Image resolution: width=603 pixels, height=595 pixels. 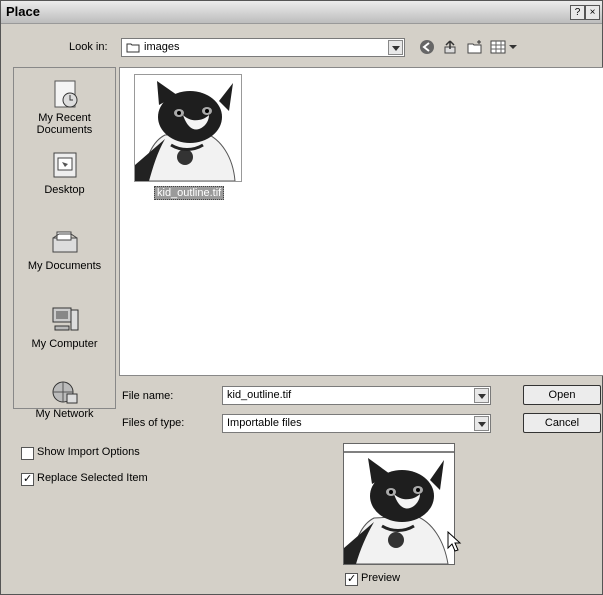 I want to click on dialog-title: Place, so click(x=23, y=11).